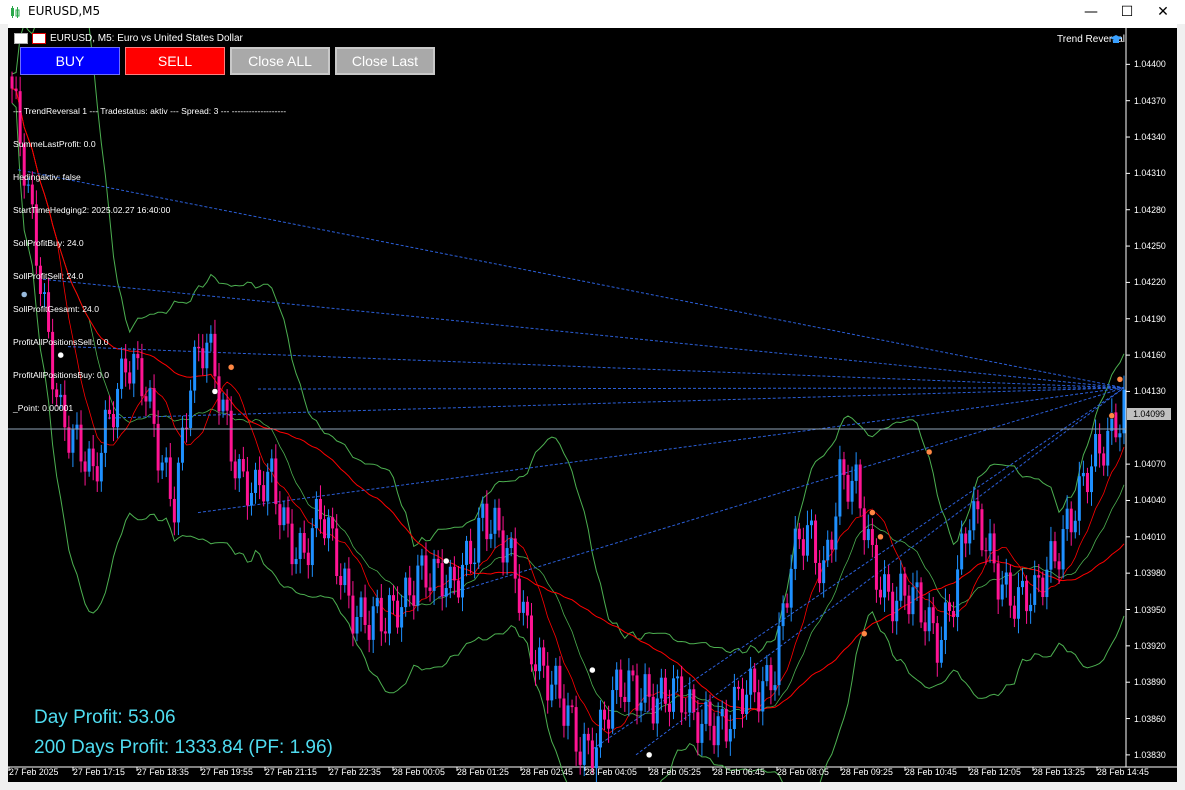 The width and height of the screenshot is (1185, 790). Describe the element at coordinates (1150, 64) in the screenshot. I see `price-tick-label: 1.04400` at that location.